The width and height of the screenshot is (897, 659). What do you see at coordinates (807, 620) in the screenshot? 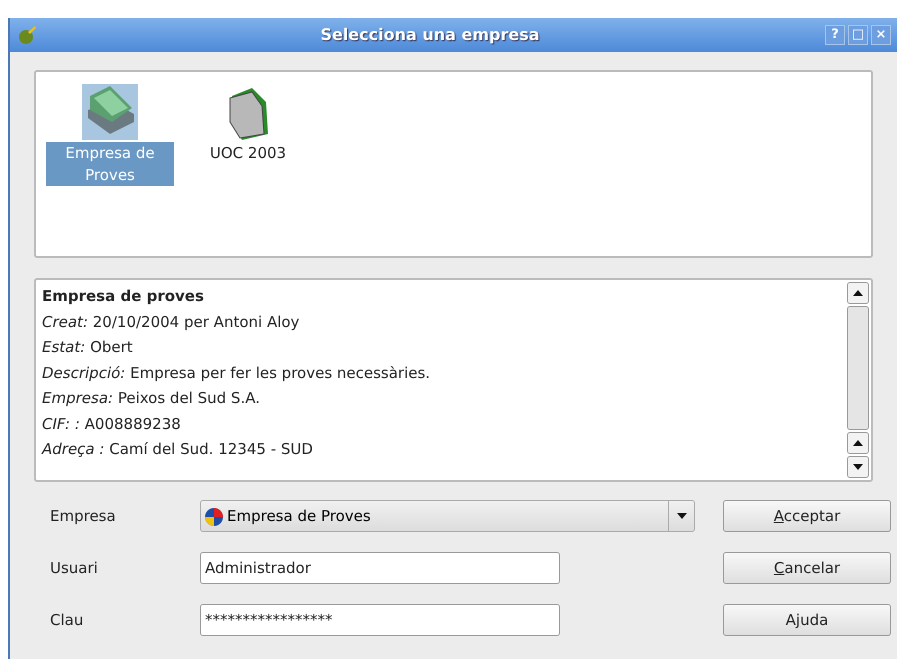
I see `help-button: Ajuda` at bounding box center [807, 620].